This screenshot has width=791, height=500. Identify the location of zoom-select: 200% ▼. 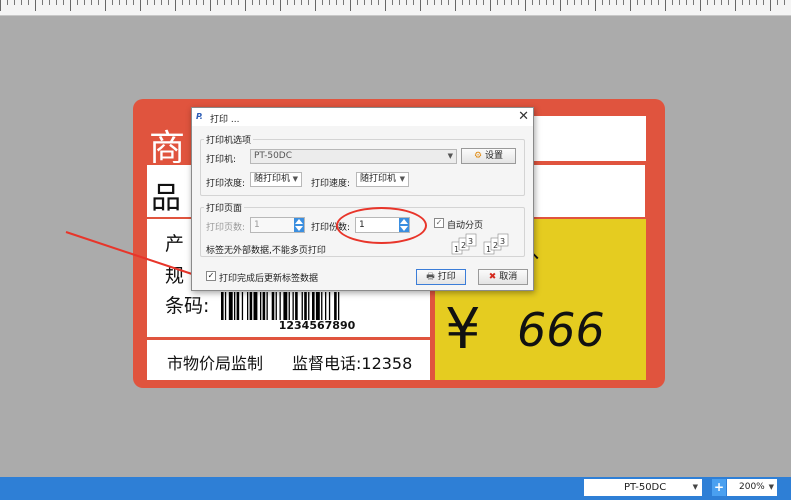
(752, 487).